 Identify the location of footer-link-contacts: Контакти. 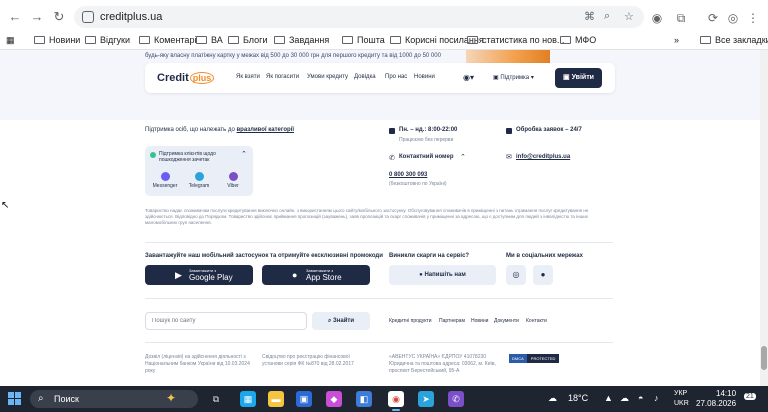
(536, 321).